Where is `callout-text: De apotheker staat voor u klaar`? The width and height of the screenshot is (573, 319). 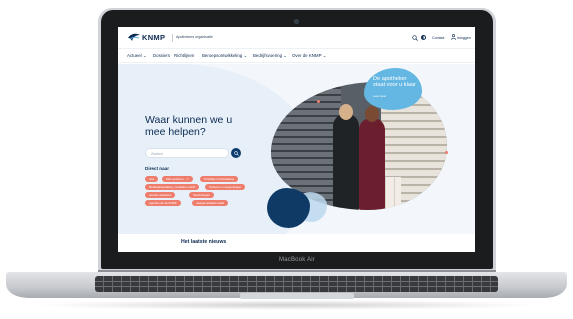
callout-text: De apotheker staat voor u klaar is located at coordinates (396, 82).